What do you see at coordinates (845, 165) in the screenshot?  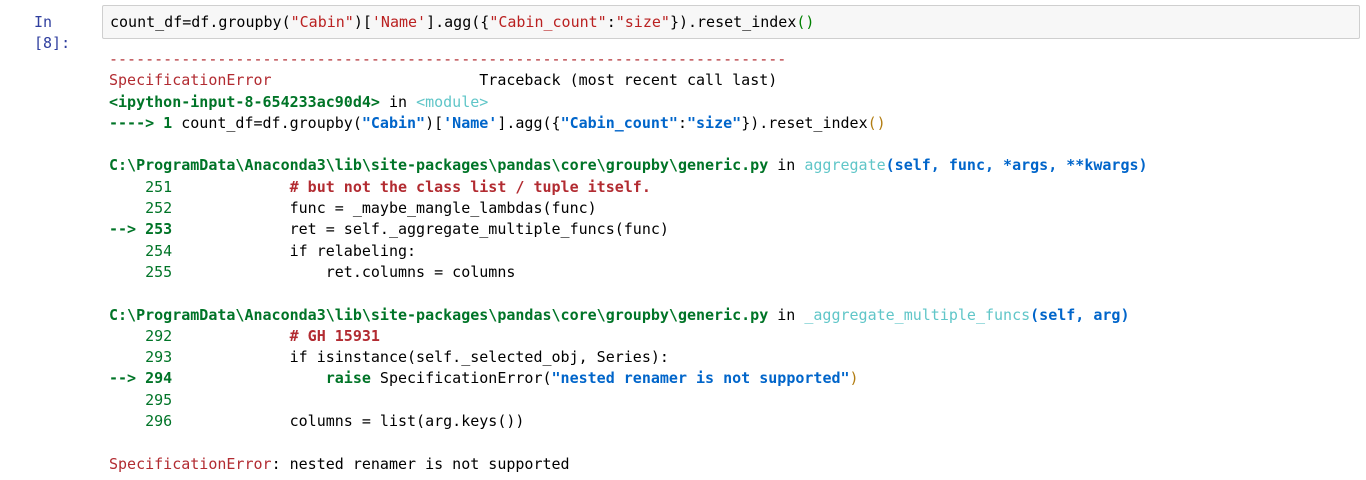 I see `function-name: aggregate` at bounding box center [845, 165].